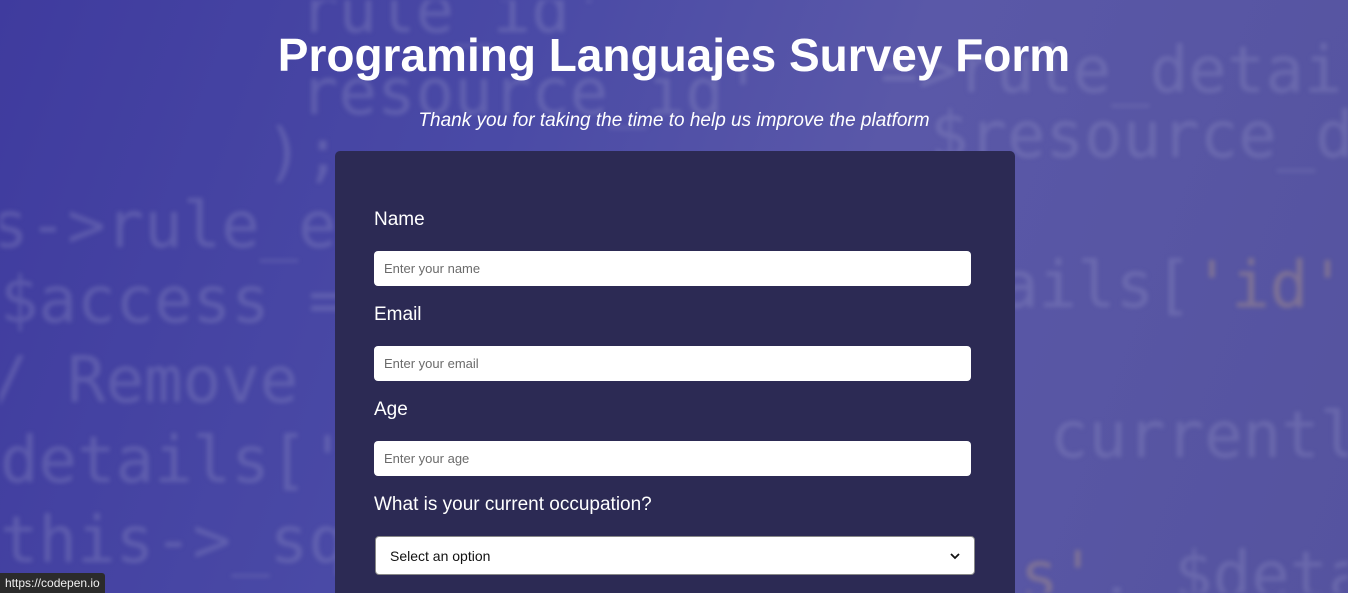  What do you see at coordinates (675, 555) in the screenshot?
I see `occupation-select: Select an option` at bounding box center [675, 555].